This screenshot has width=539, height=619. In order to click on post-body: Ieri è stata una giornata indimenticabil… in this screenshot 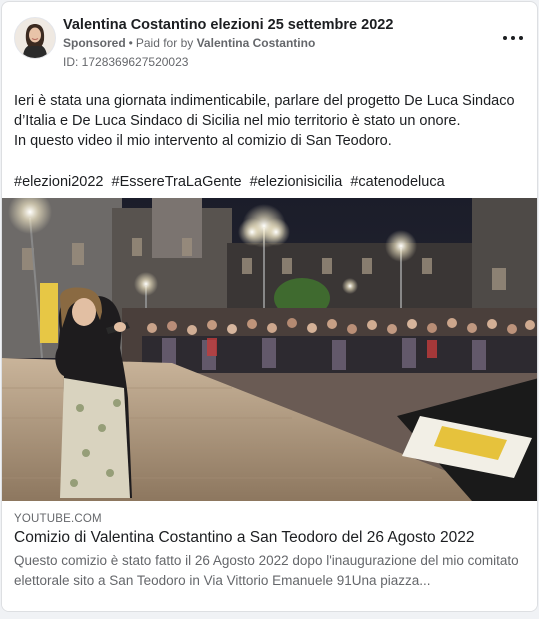, I will do `click(269, 121)`.